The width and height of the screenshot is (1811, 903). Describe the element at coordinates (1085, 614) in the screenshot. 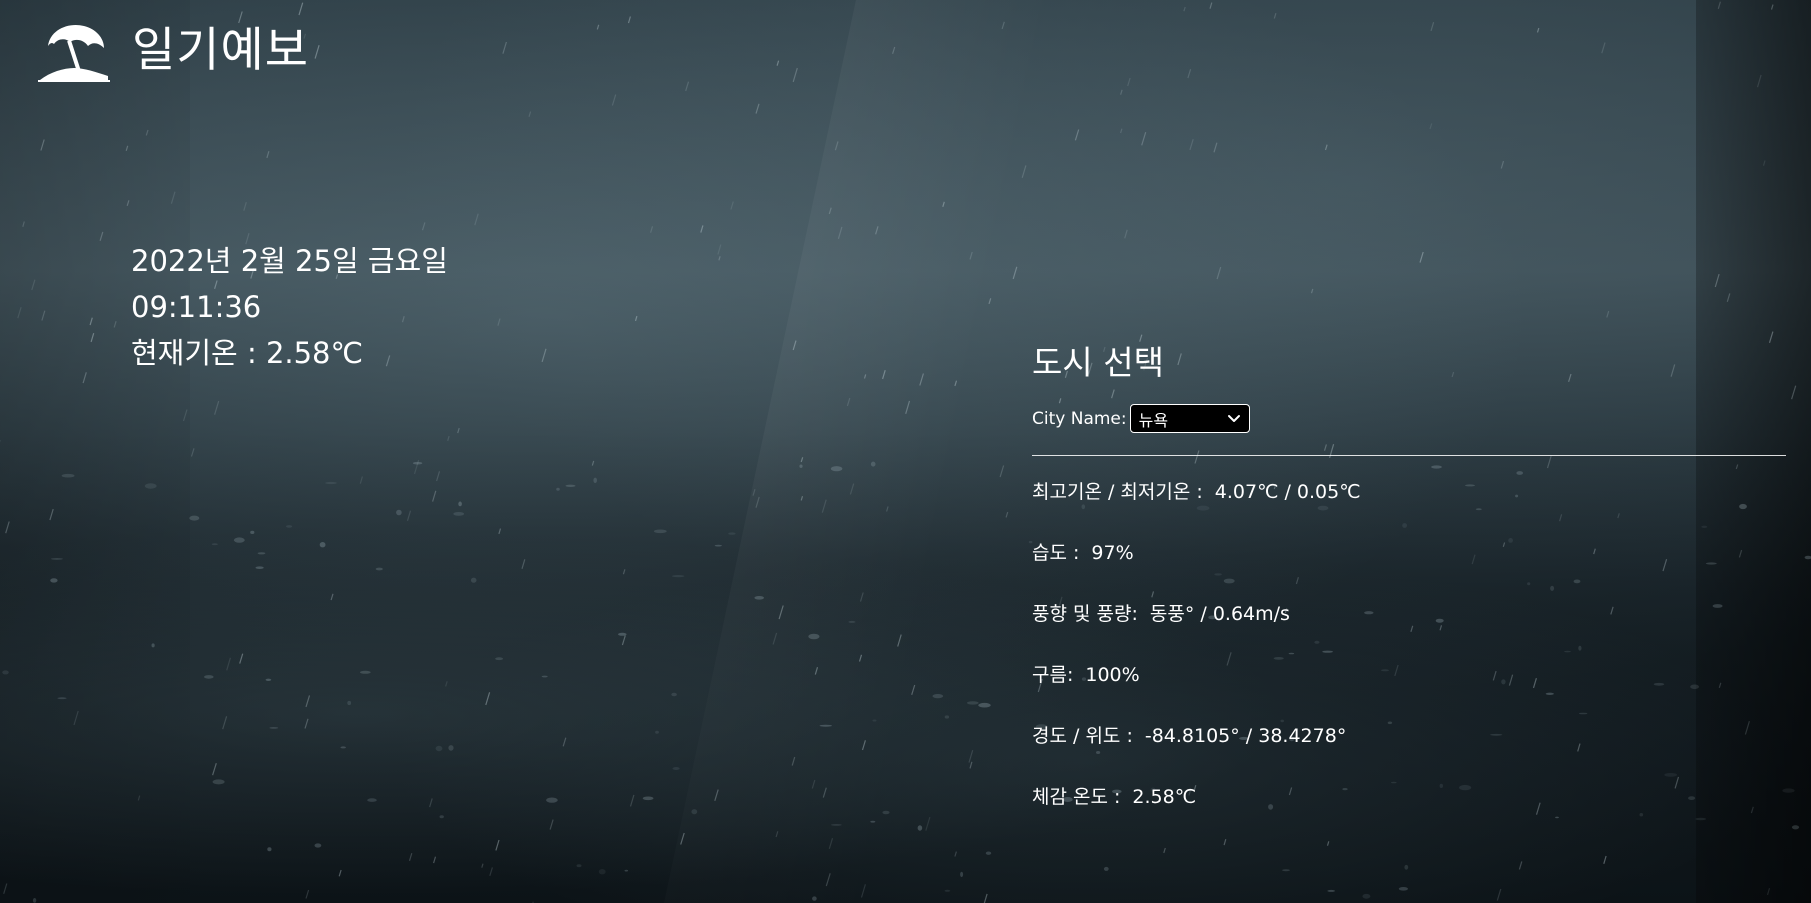

I see `detail-label: 풍향 및 풍량:` at that location.